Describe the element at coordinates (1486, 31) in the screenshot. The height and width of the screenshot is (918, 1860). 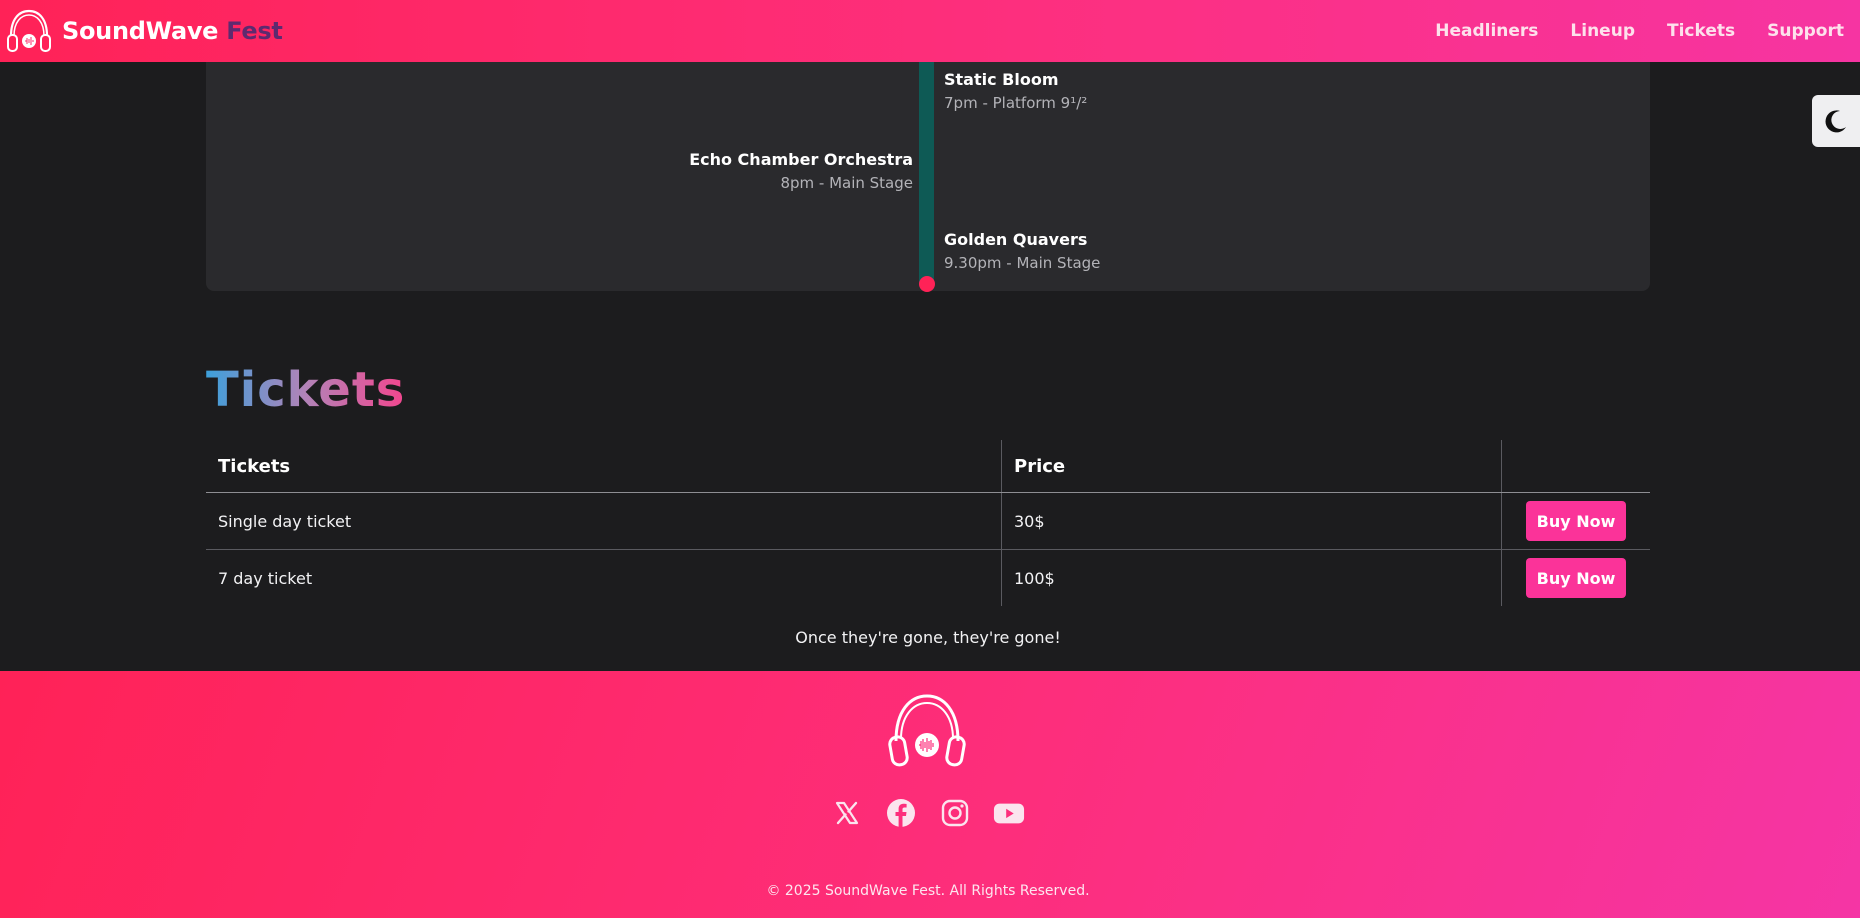
I see `nav-headliners: Headliners` at that location.